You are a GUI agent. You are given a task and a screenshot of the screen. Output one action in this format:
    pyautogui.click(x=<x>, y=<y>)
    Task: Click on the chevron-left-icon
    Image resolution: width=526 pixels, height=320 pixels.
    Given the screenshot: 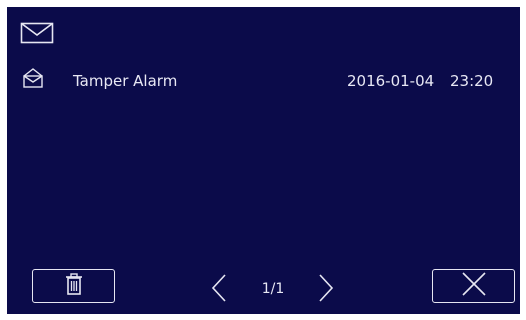 What is the action you would take?
    pyautogui.click(x=219, y=288)
    